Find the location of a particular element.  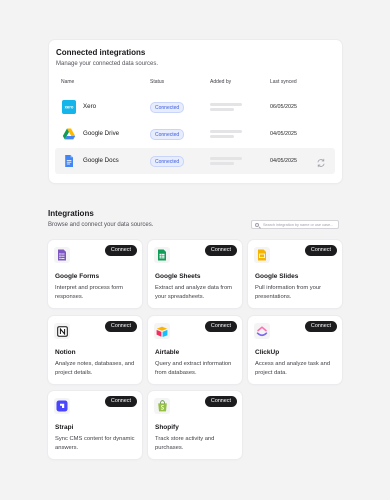

integration-name: Google Slides is located at coordinates (277, 276).